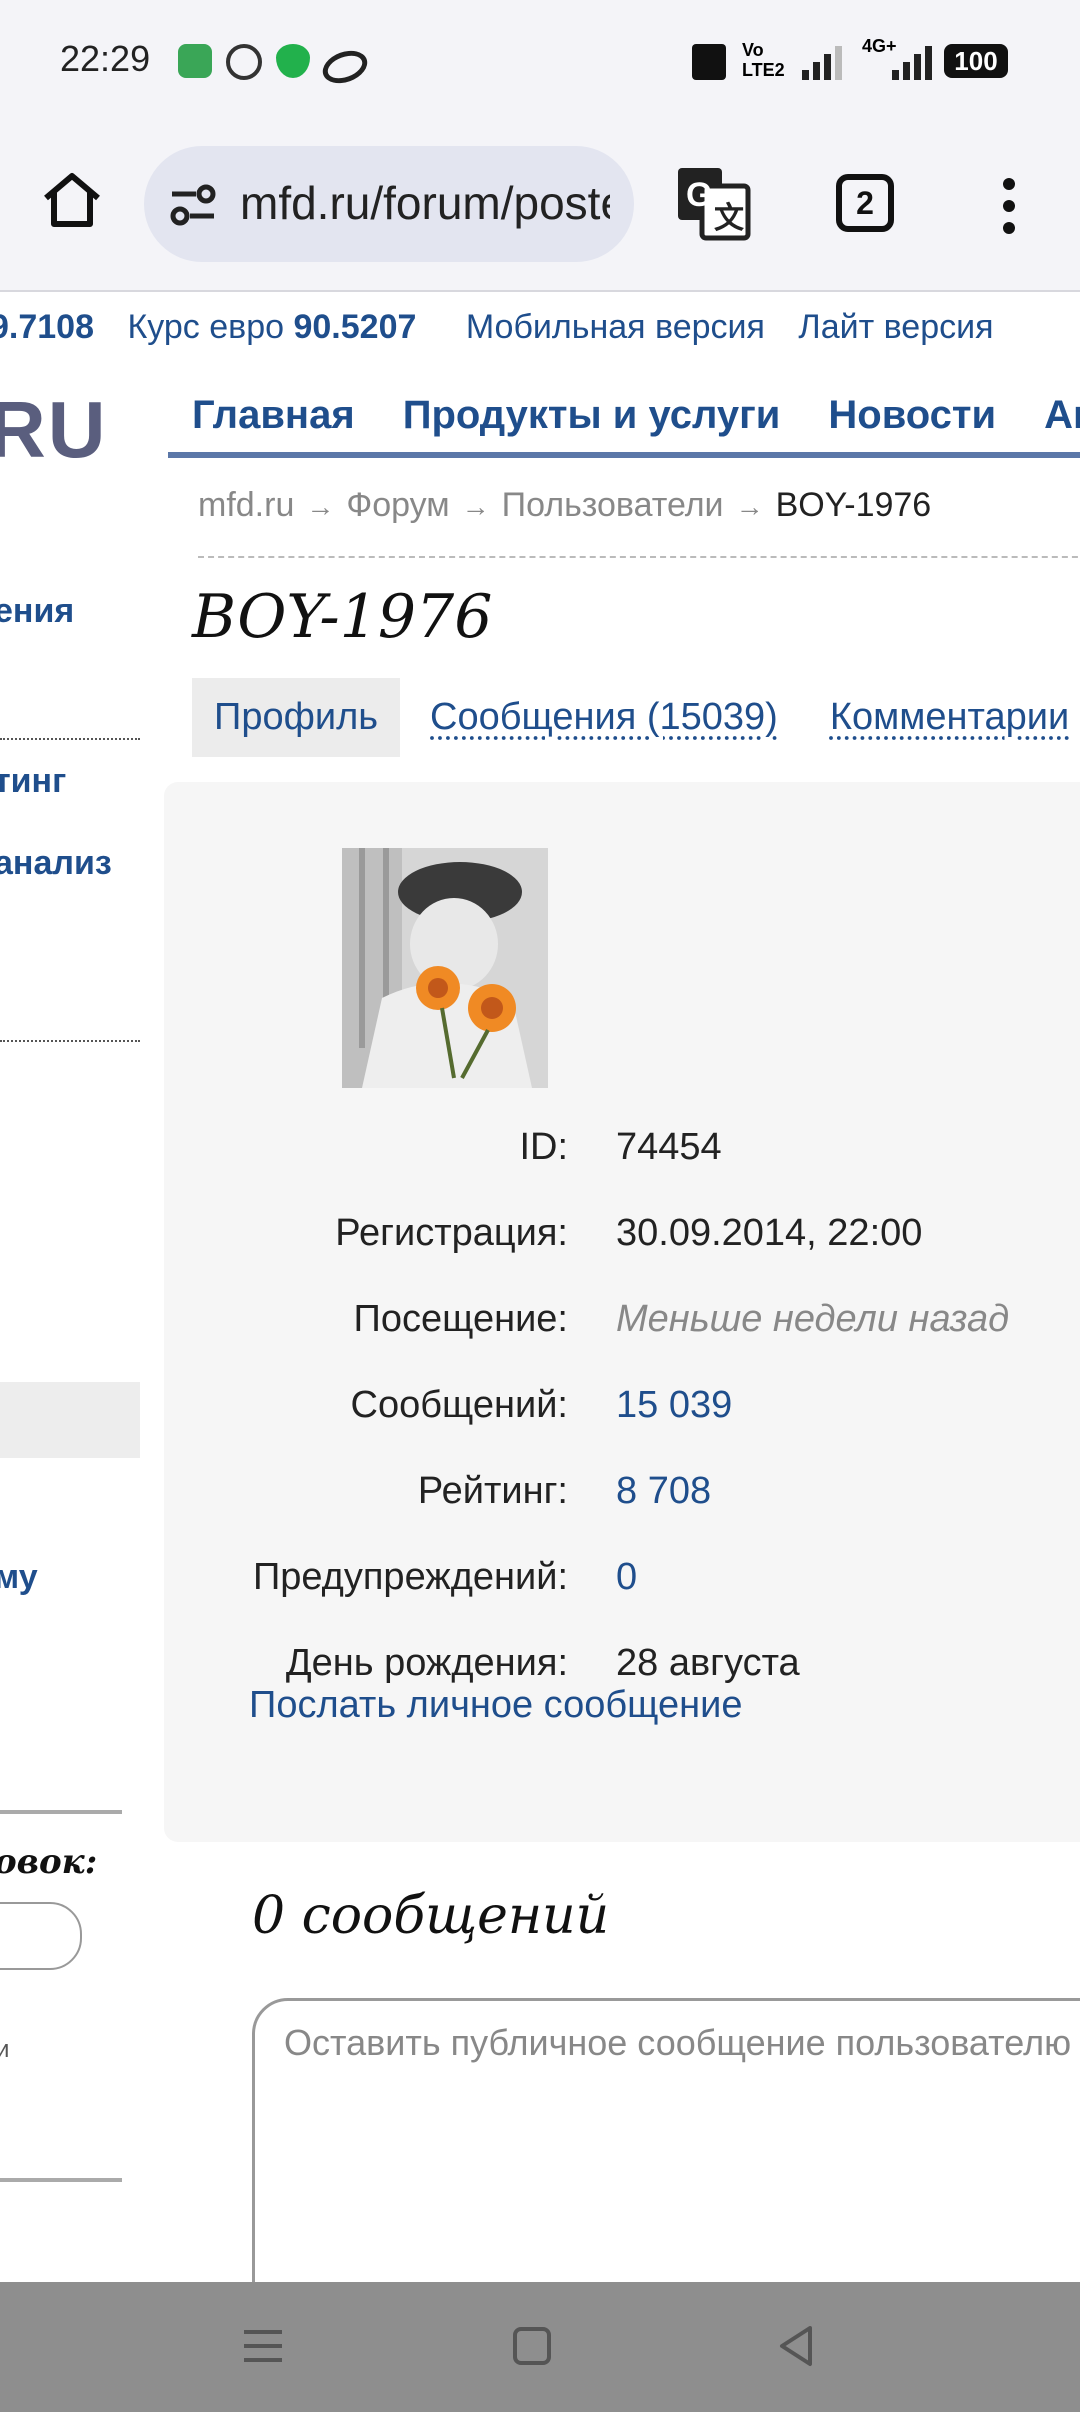 This screenshot has height=2412, width=1080. Describe the element at coordinates (49, 1862) in the screenshot. I see `sidebar-heading: овок:` at that location.